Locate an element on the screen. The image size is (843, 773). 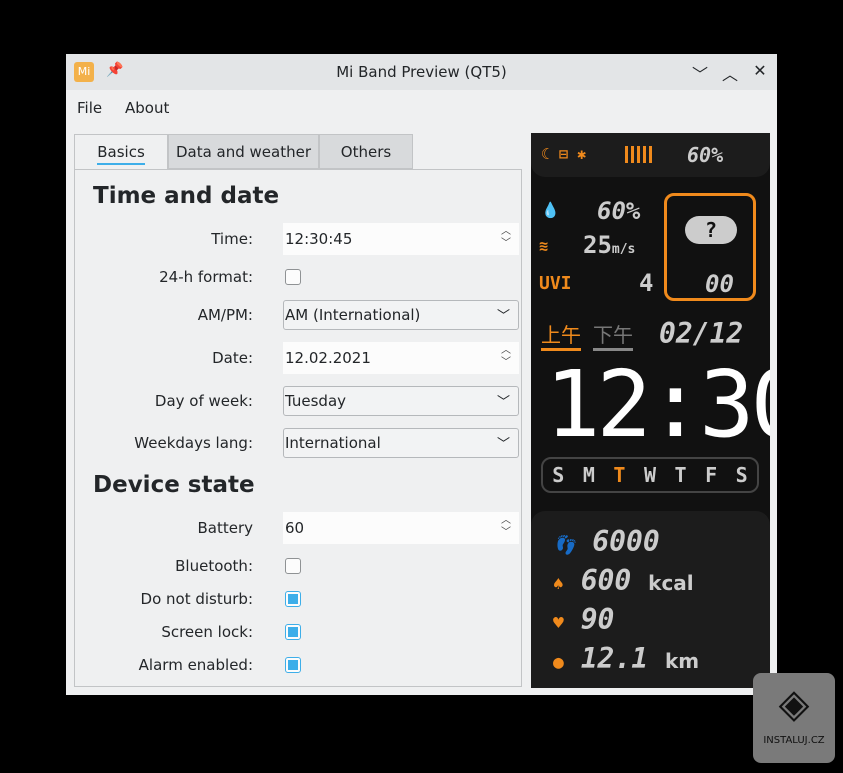
lock-label: Screen lock: is located at coordinates (207, 632).